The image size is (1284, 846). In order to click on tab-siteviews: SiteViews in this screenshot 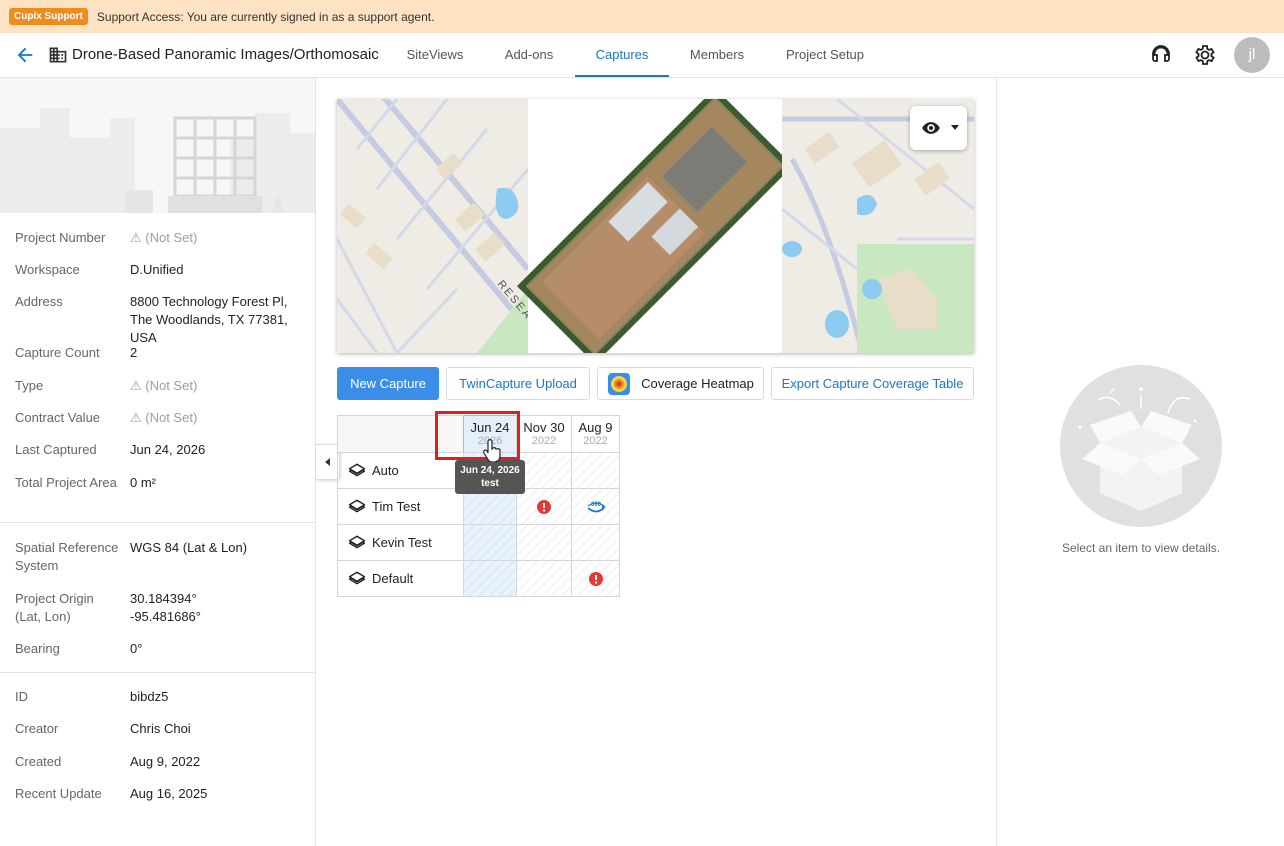, I will do `click(435, 55)`.